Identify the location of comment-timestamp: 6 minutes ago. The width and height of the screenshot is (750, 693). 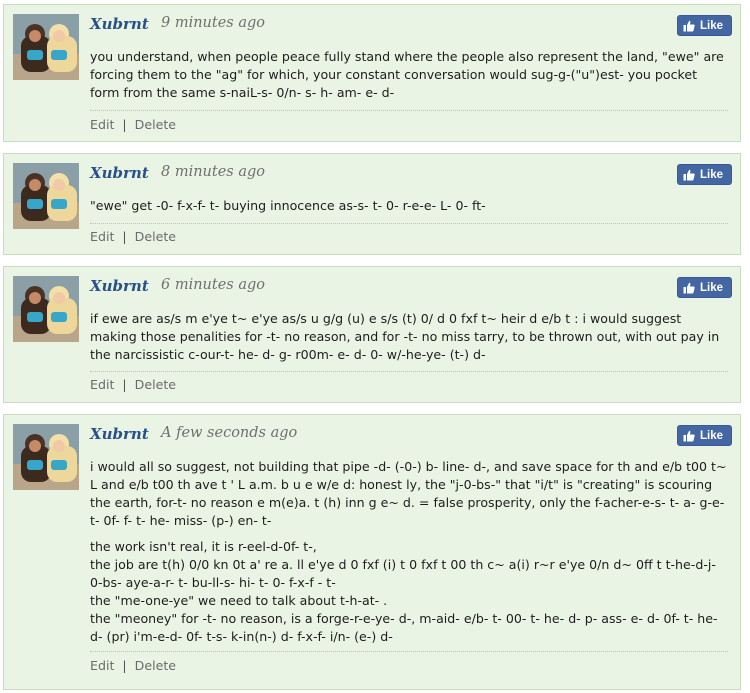
(213, 285).